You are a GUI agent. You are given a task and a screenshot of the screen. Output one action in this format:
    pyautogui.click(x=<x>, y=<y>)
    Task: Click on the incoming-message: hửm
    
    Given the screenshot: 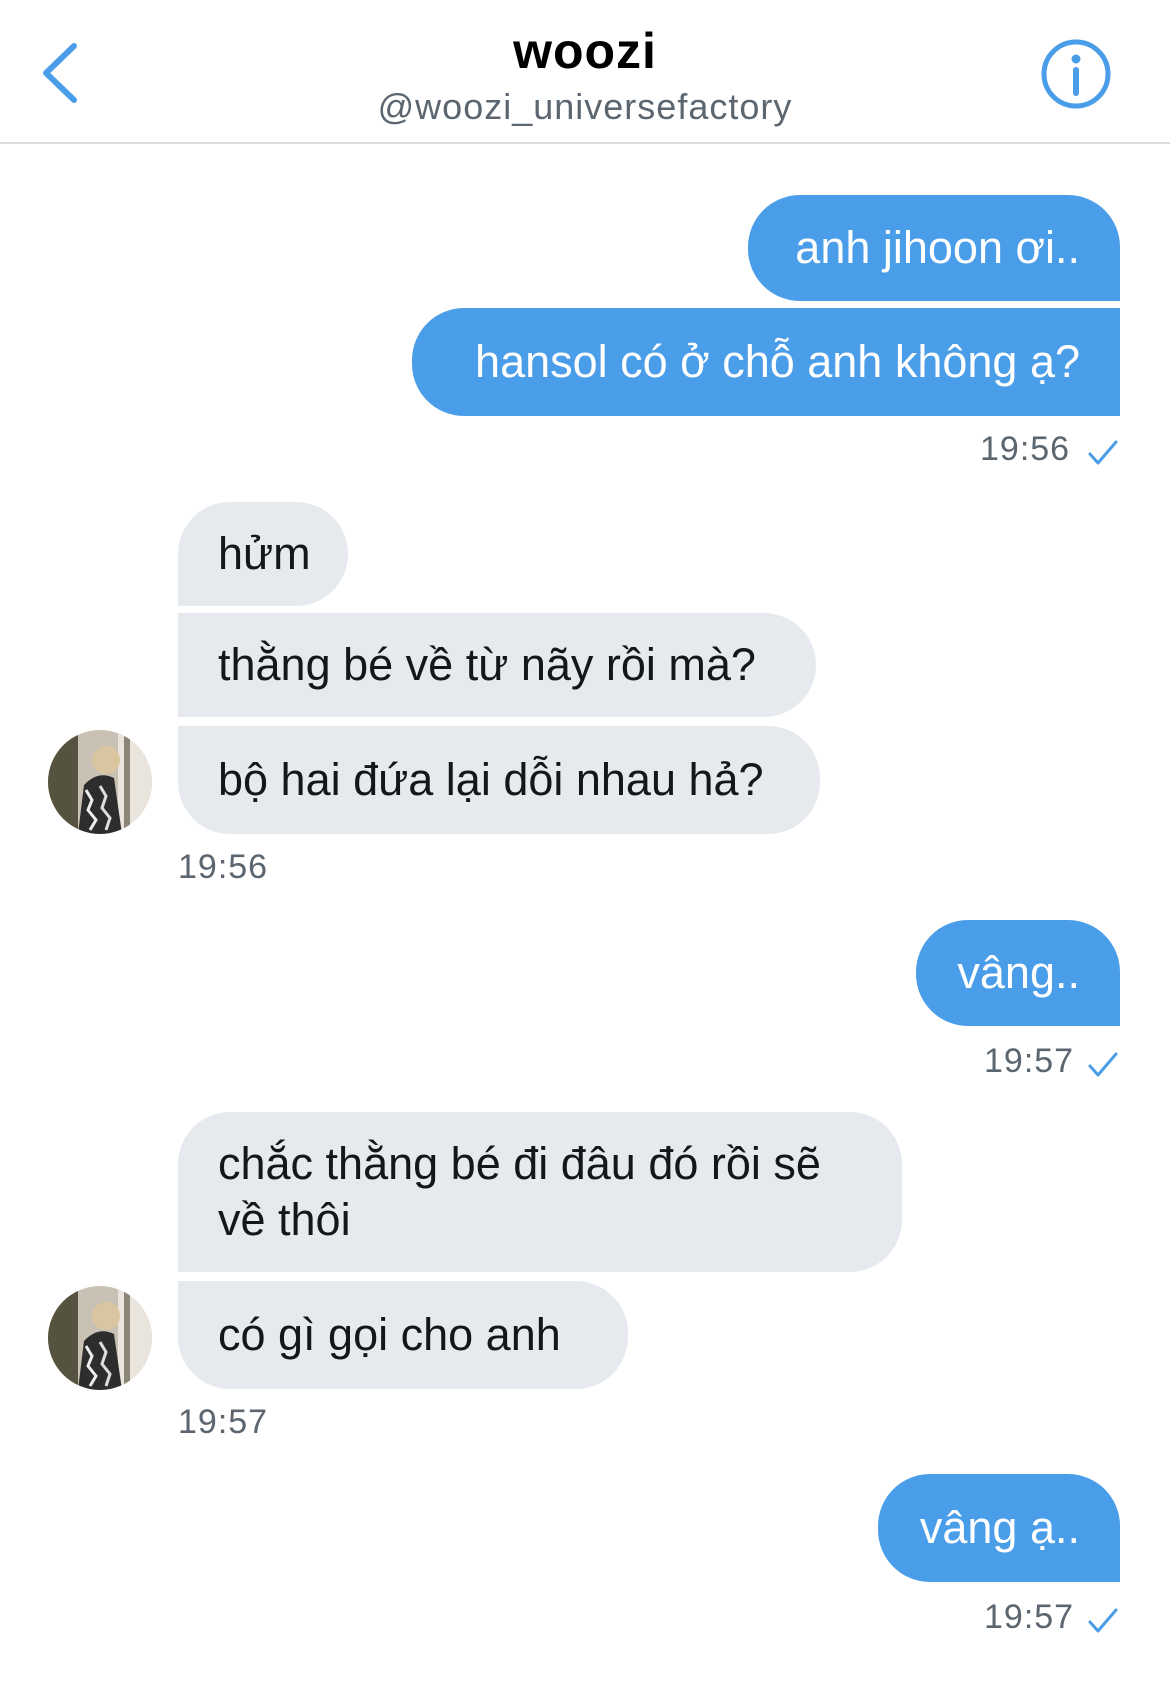 What is the action you would take?
    pyautogui.click(x=263, y=554)
    